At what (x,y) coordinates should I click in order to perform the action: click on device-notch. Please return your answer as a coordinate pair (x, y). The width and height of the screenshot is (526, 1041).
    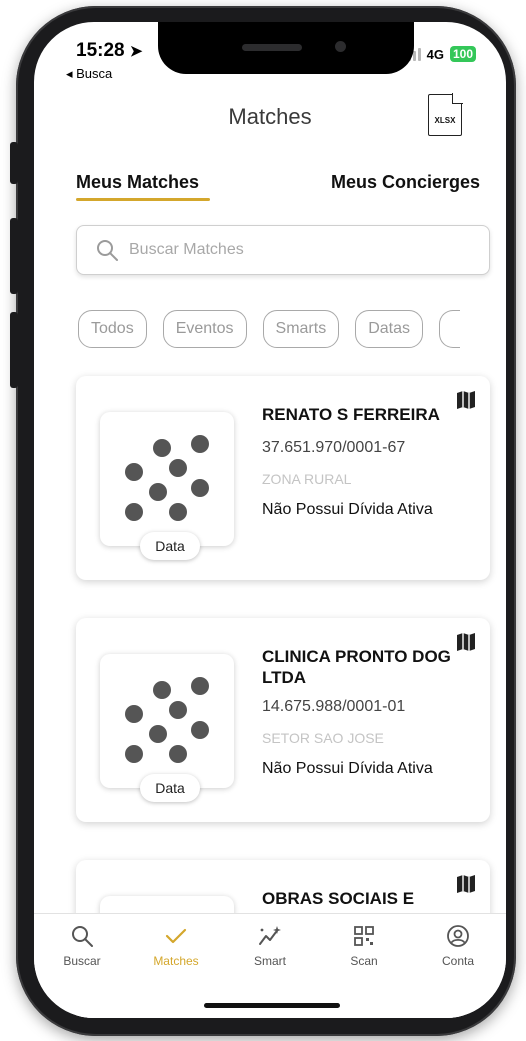
    Looking at the image, I should click on (286, 48).